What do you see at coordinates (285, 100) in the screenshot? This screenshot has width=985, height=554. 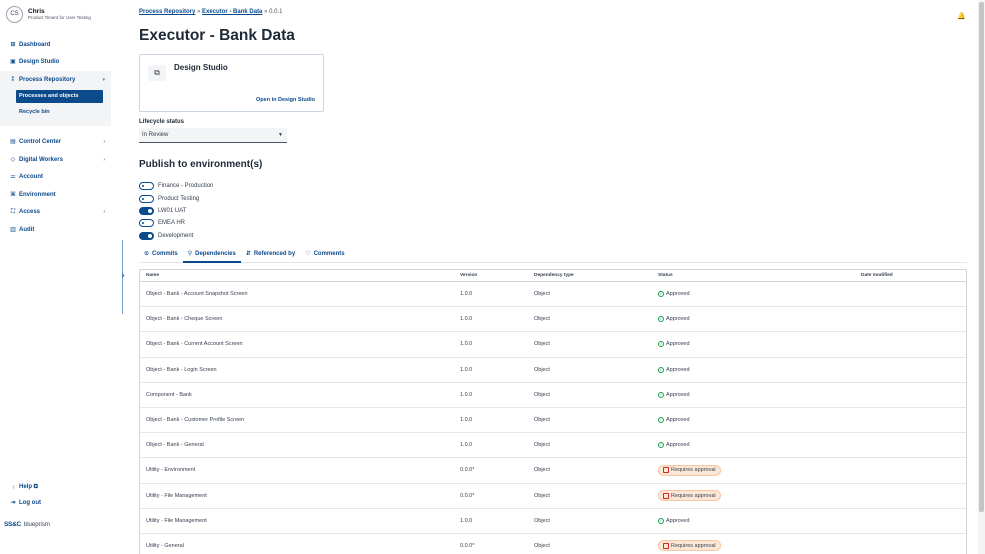 I see `open-in-design-studio-link: Open in Design Studio` at bounding box center [285, 100].